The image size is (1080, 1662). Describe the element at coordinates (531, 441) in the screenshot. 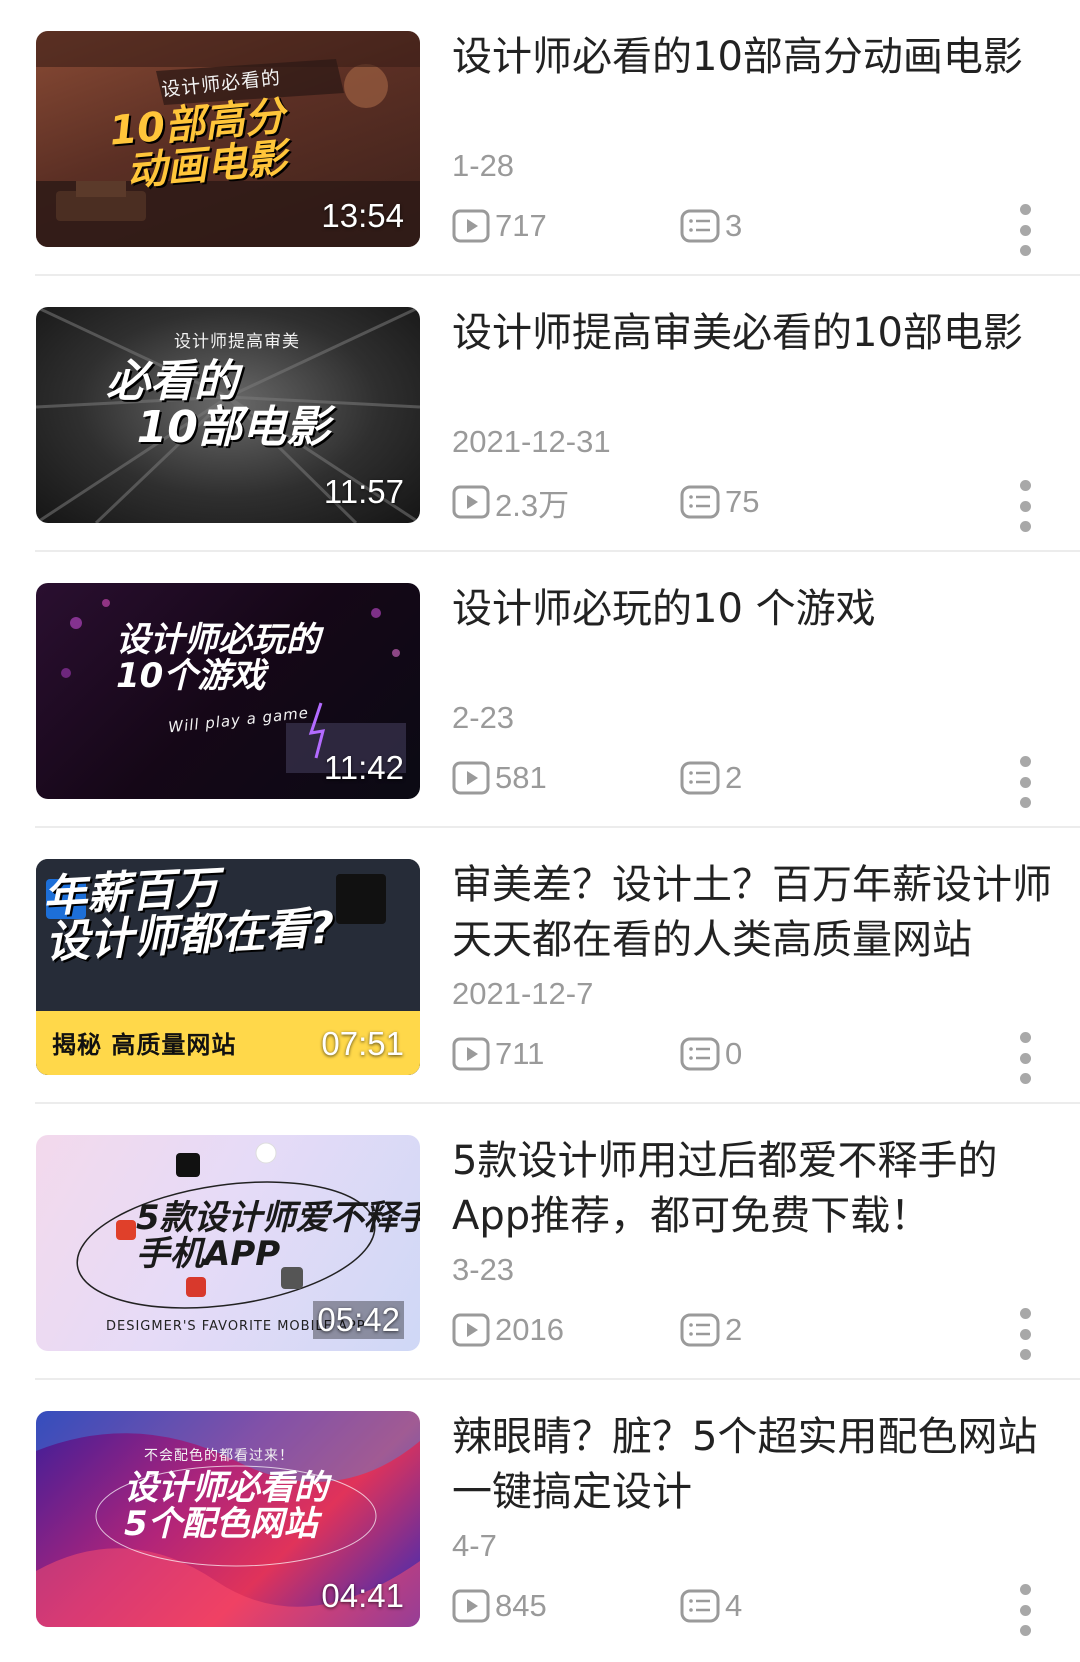

I see `video-date: 2021-12-31` at that location.